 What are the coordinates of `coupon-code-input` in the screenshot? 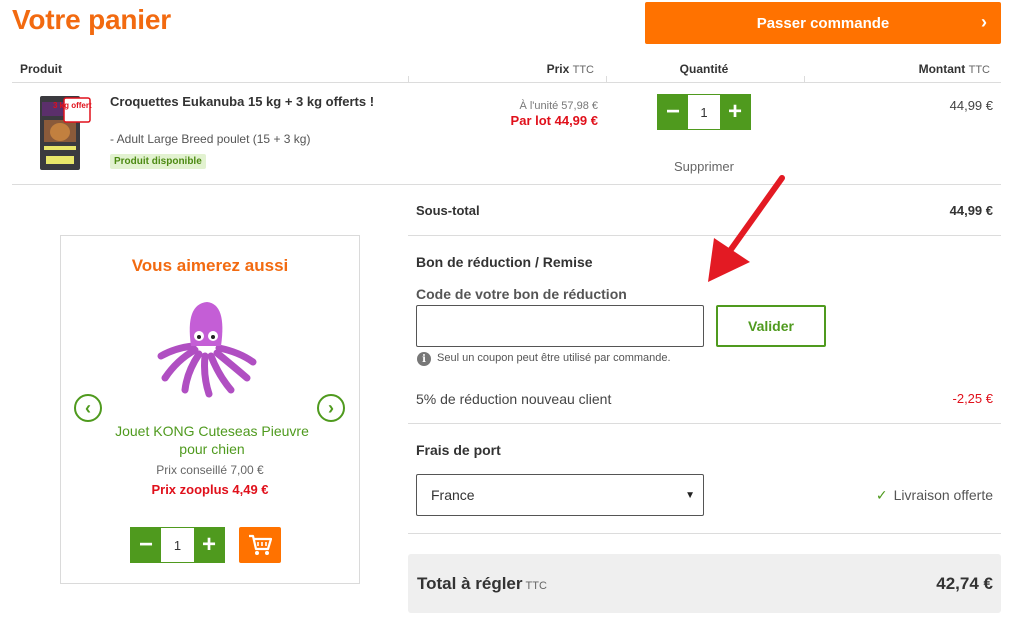 It's located at (560, 326).